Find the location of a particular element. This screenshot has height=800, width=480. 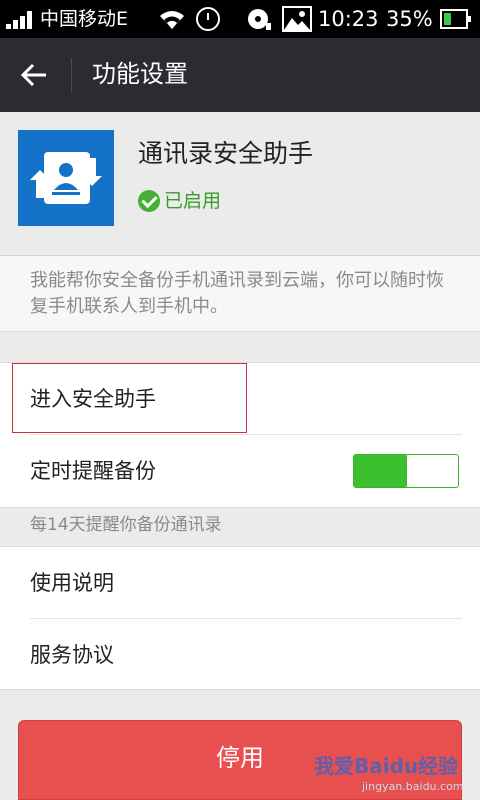

toggle-knob is located at coordinates (432, 471).